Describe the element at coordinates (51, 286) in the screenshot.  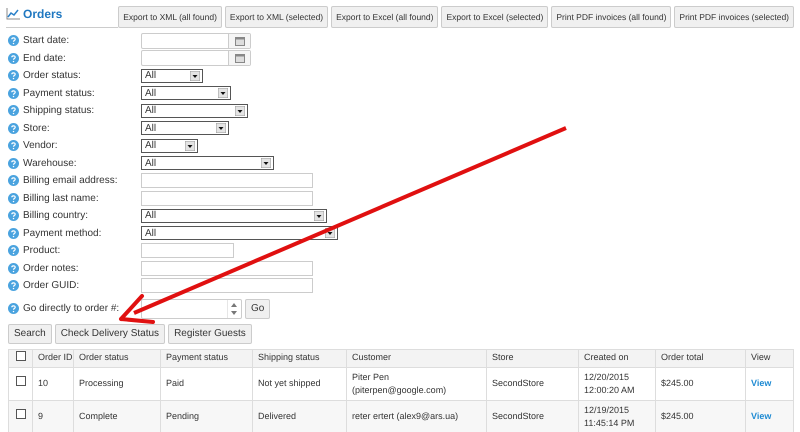
I see `field-label: Order GUID:` at that location.